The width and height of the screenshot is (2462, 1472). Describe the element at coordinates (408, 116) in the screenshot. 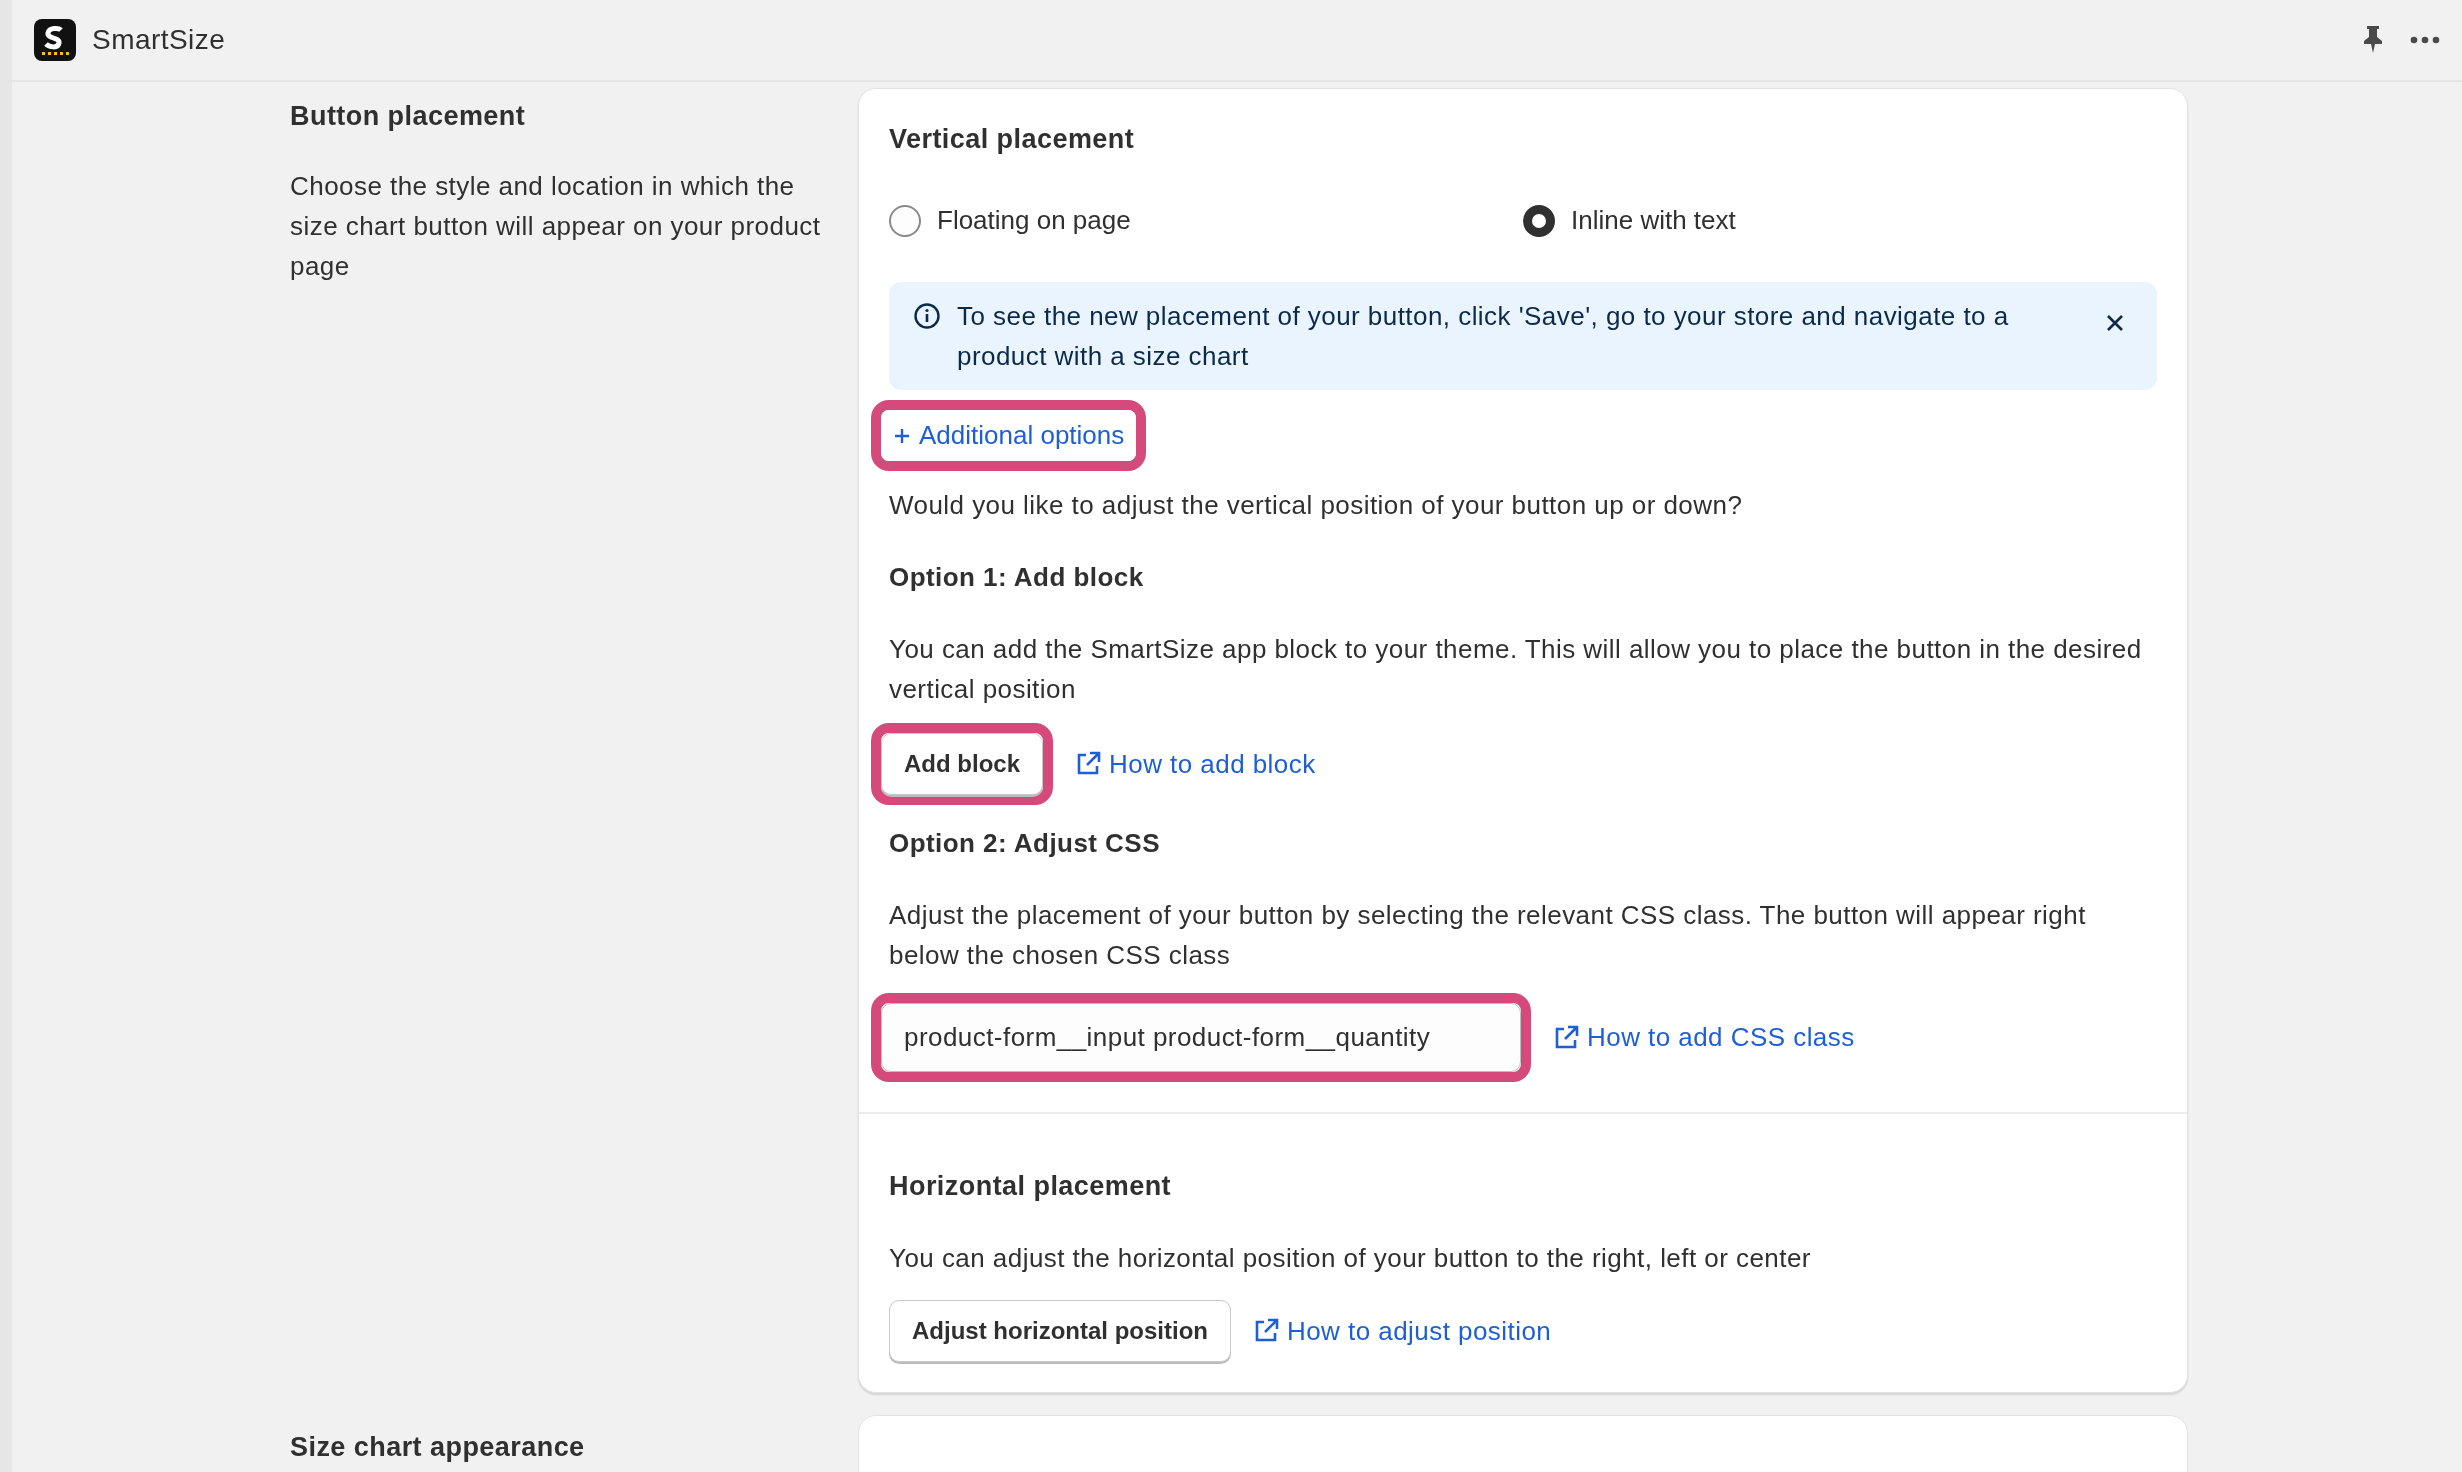

I see `section-title: Button placement` at that location.